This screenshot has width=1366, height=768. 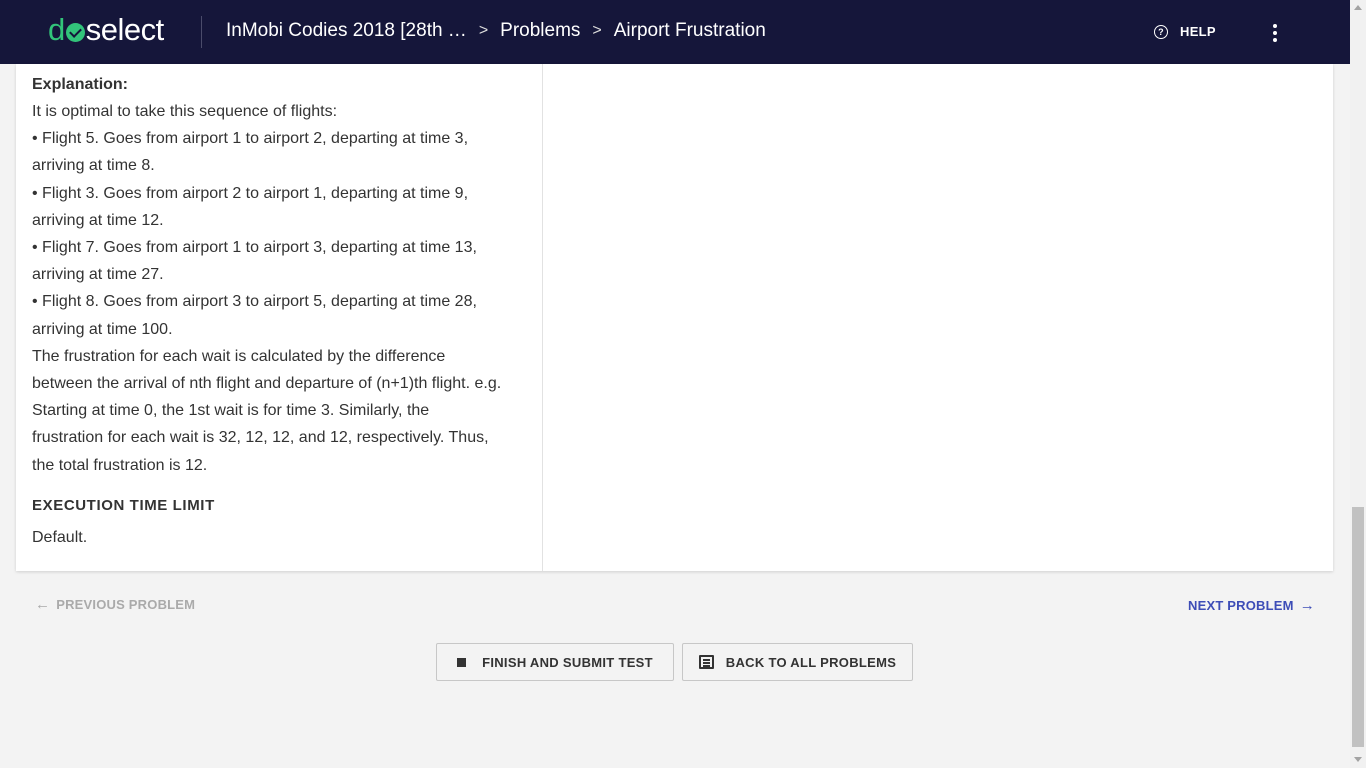 I want to click on back-to-problems-button: BACK TO ALL PROBLEMS, so click(x=797, y=662).